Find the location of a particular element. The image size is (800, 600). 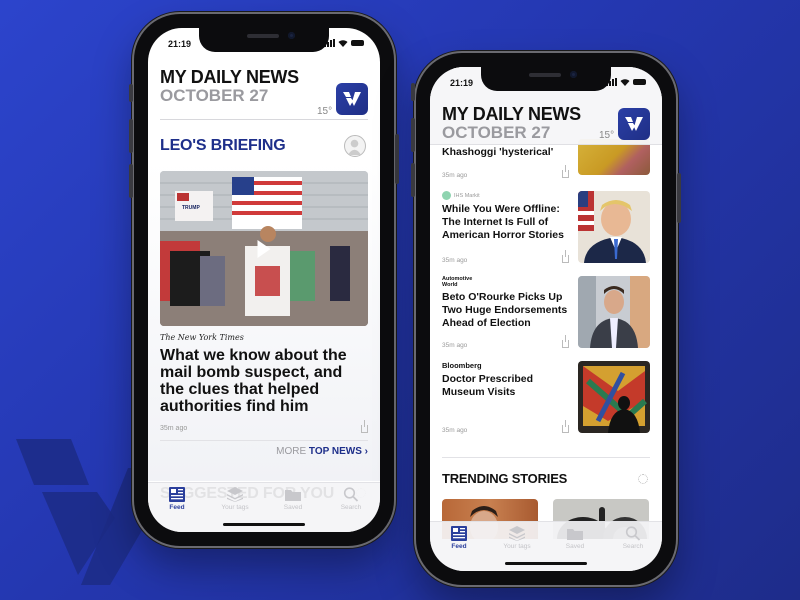

briefing-title: LEO'S BRIEFING is located at coordinates (223, 145).